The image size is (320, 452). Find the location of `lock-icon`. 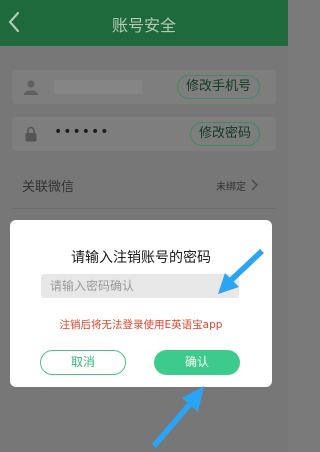

lock-icon is located at coordinates (31, 134).